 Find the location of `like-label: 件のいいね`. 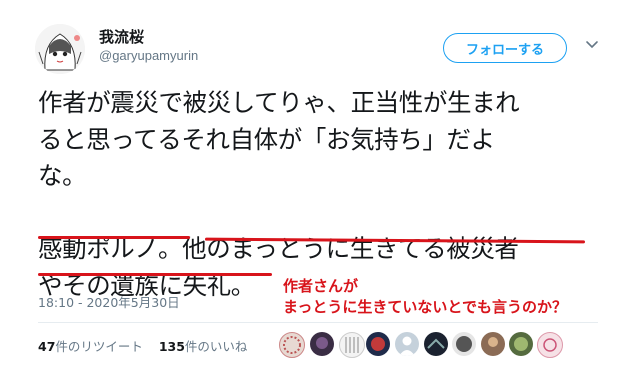

like-label: 件のいいね is located at coordinates (216, 346).